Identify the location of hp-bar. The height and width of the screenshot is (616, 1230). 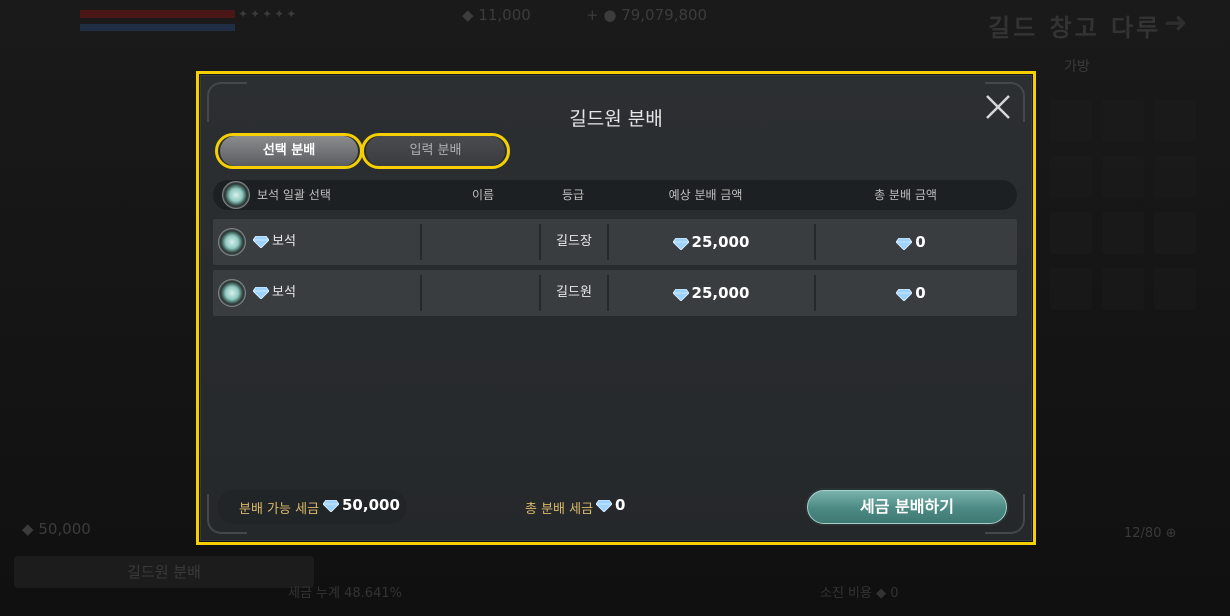
(157, 14).